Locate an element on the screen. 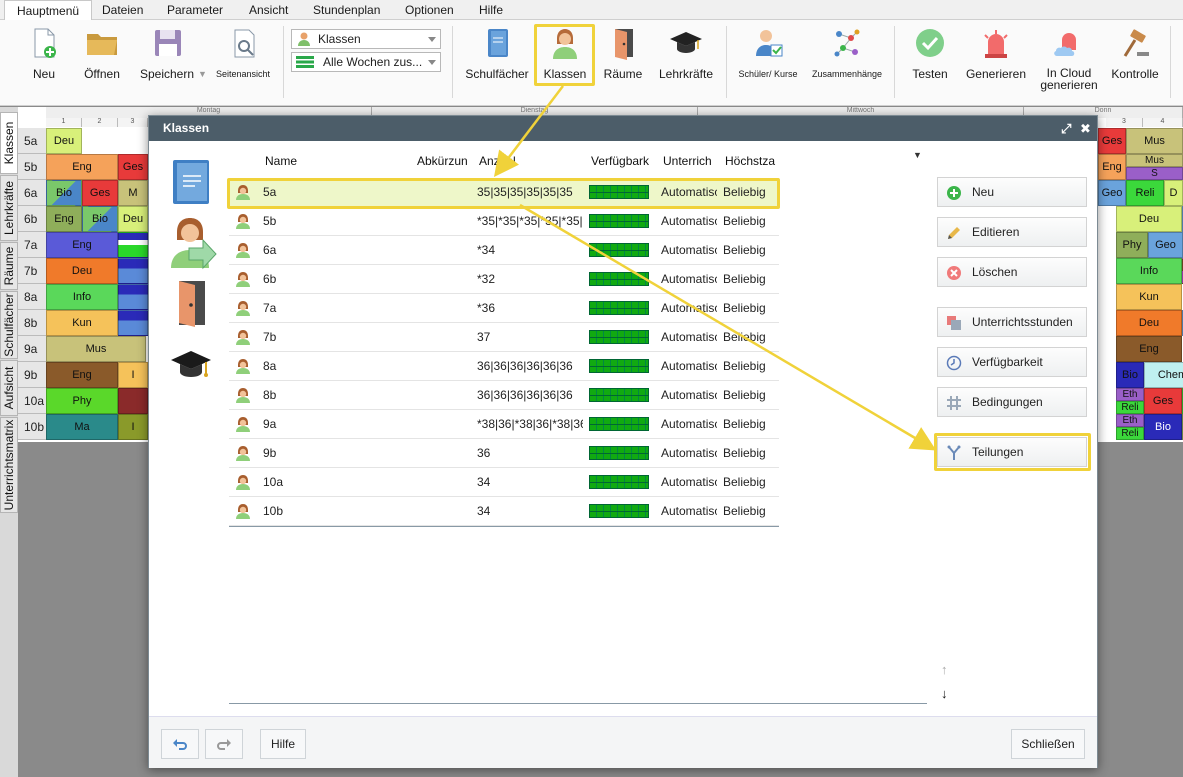 The height and width of the screenshot is (777, 1183). students-courses-button: Schüler/ Kurse is located at coordinates (768, 52).